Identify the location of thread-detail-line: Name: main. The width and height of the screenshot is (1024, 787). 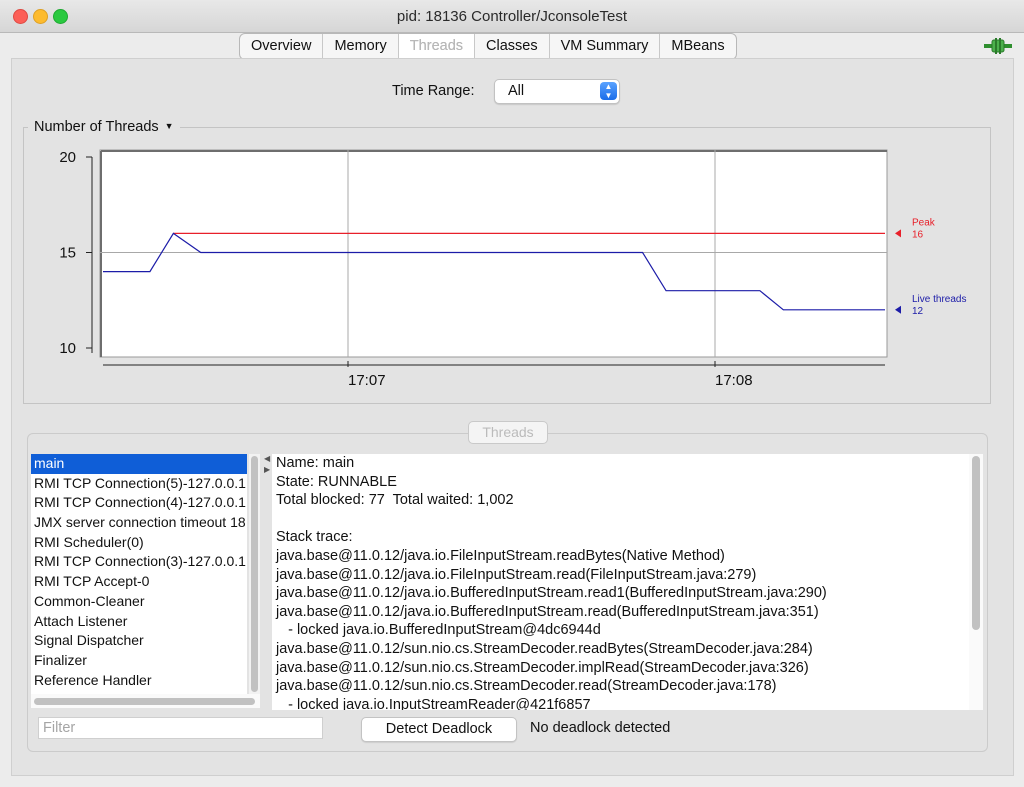
(315, 463).